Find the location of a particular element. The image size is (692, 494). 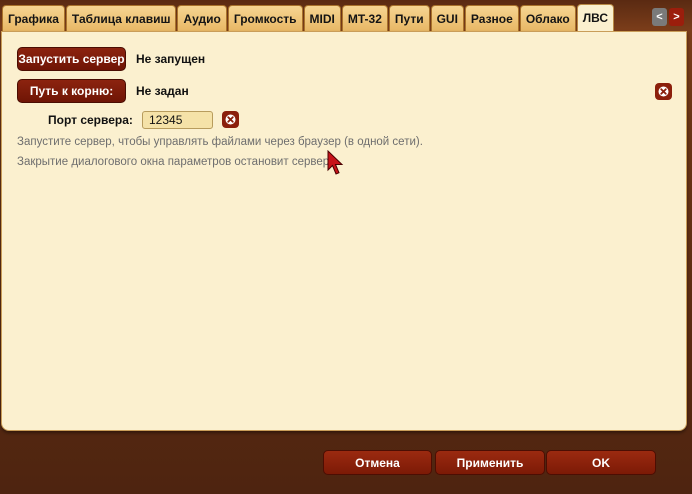

root-path-button: Путь к корню: is located at coordinates (71, 91).